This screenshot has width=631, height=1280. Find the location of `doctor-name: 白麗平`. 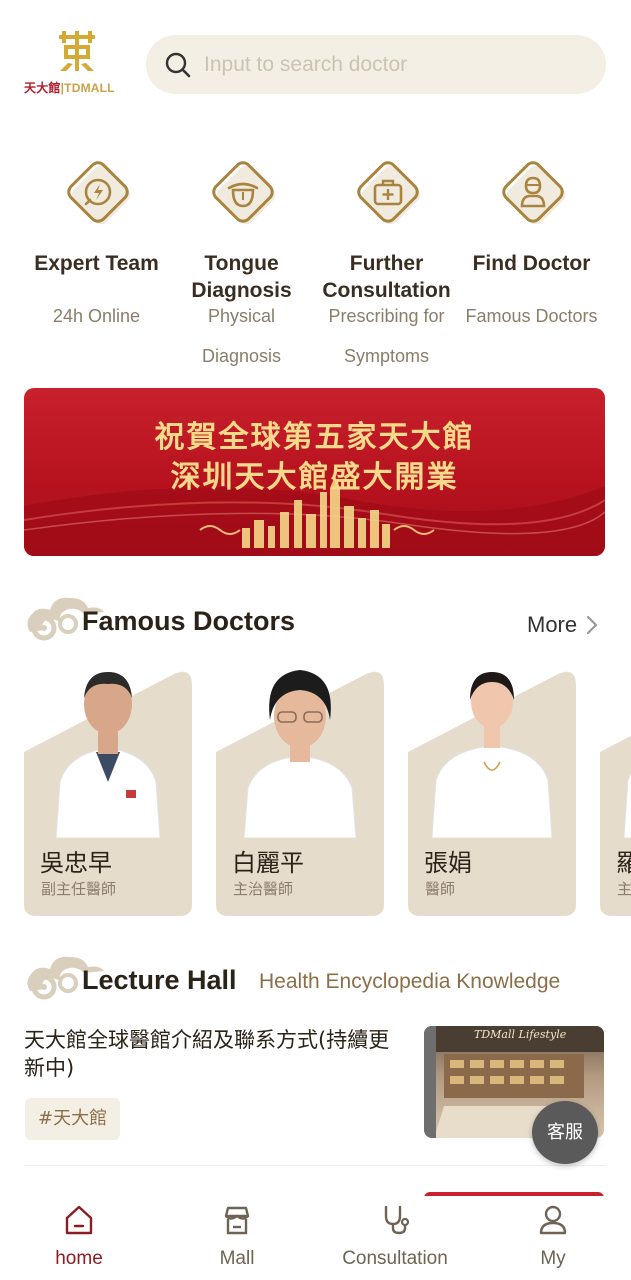

doctor-name: 白麗平 is located at coordinates (268, 863).